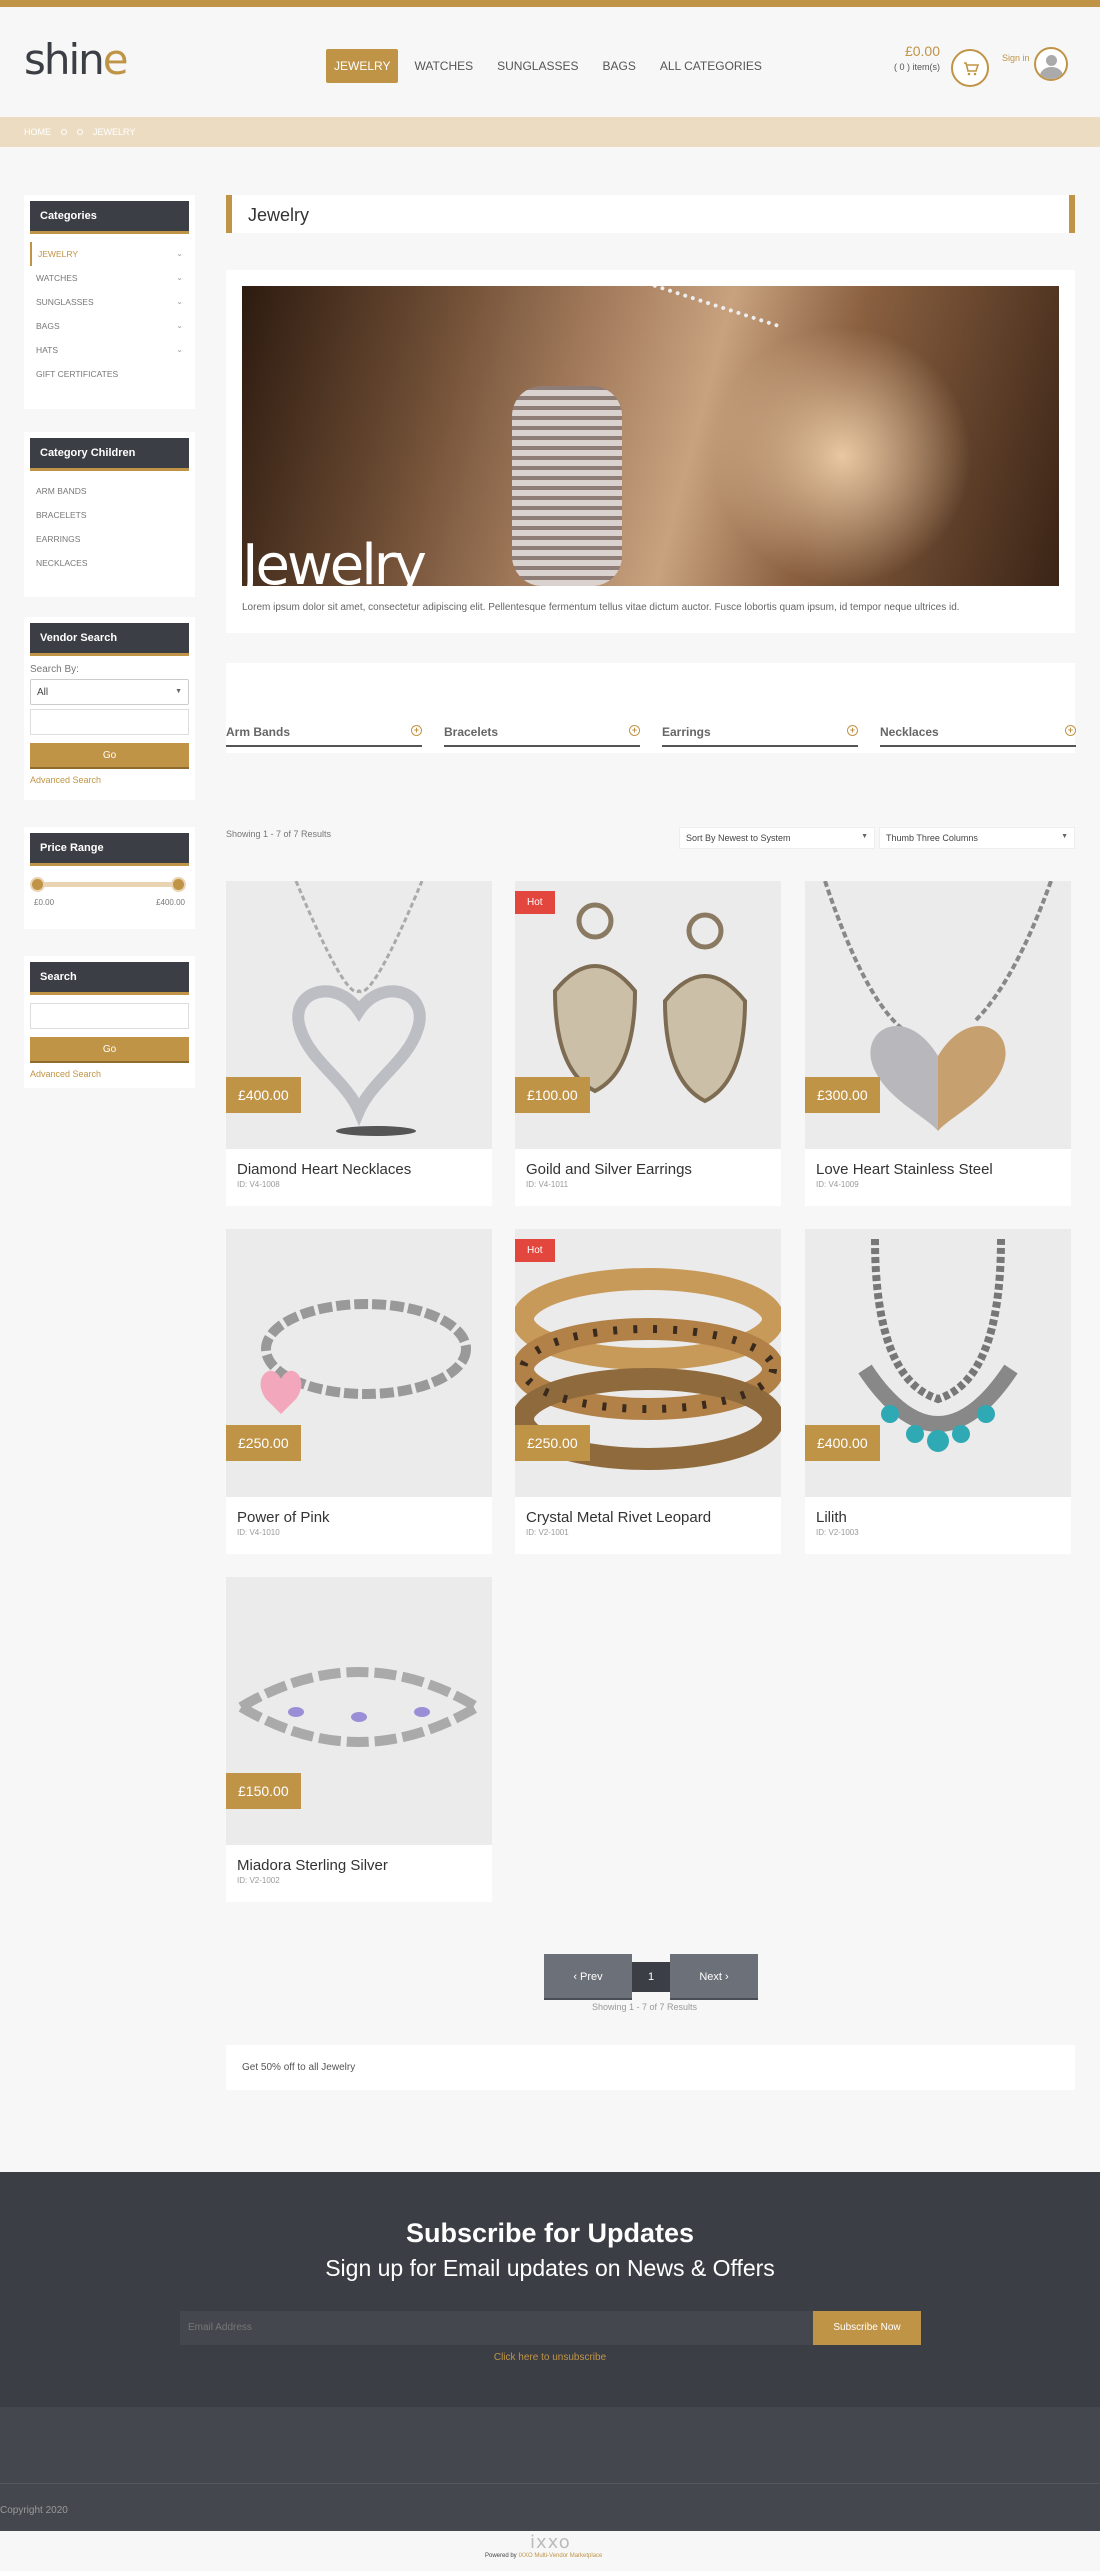 The height and width of the screenshot is (2571, 1100). What do you see at coordinates (443, 66) in the screenshot?
I see `nav-item-watches: WATCHES` at bounding box center [443, 66].